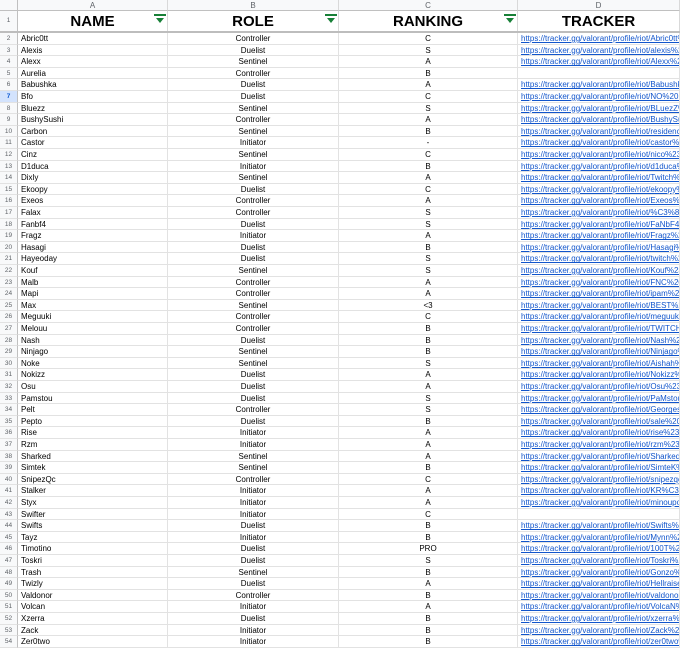 This screenshot has width=680, height=653. Describe the element at coordinates (9, 108) in the screenshot. I see `row-number: 8` at that location.